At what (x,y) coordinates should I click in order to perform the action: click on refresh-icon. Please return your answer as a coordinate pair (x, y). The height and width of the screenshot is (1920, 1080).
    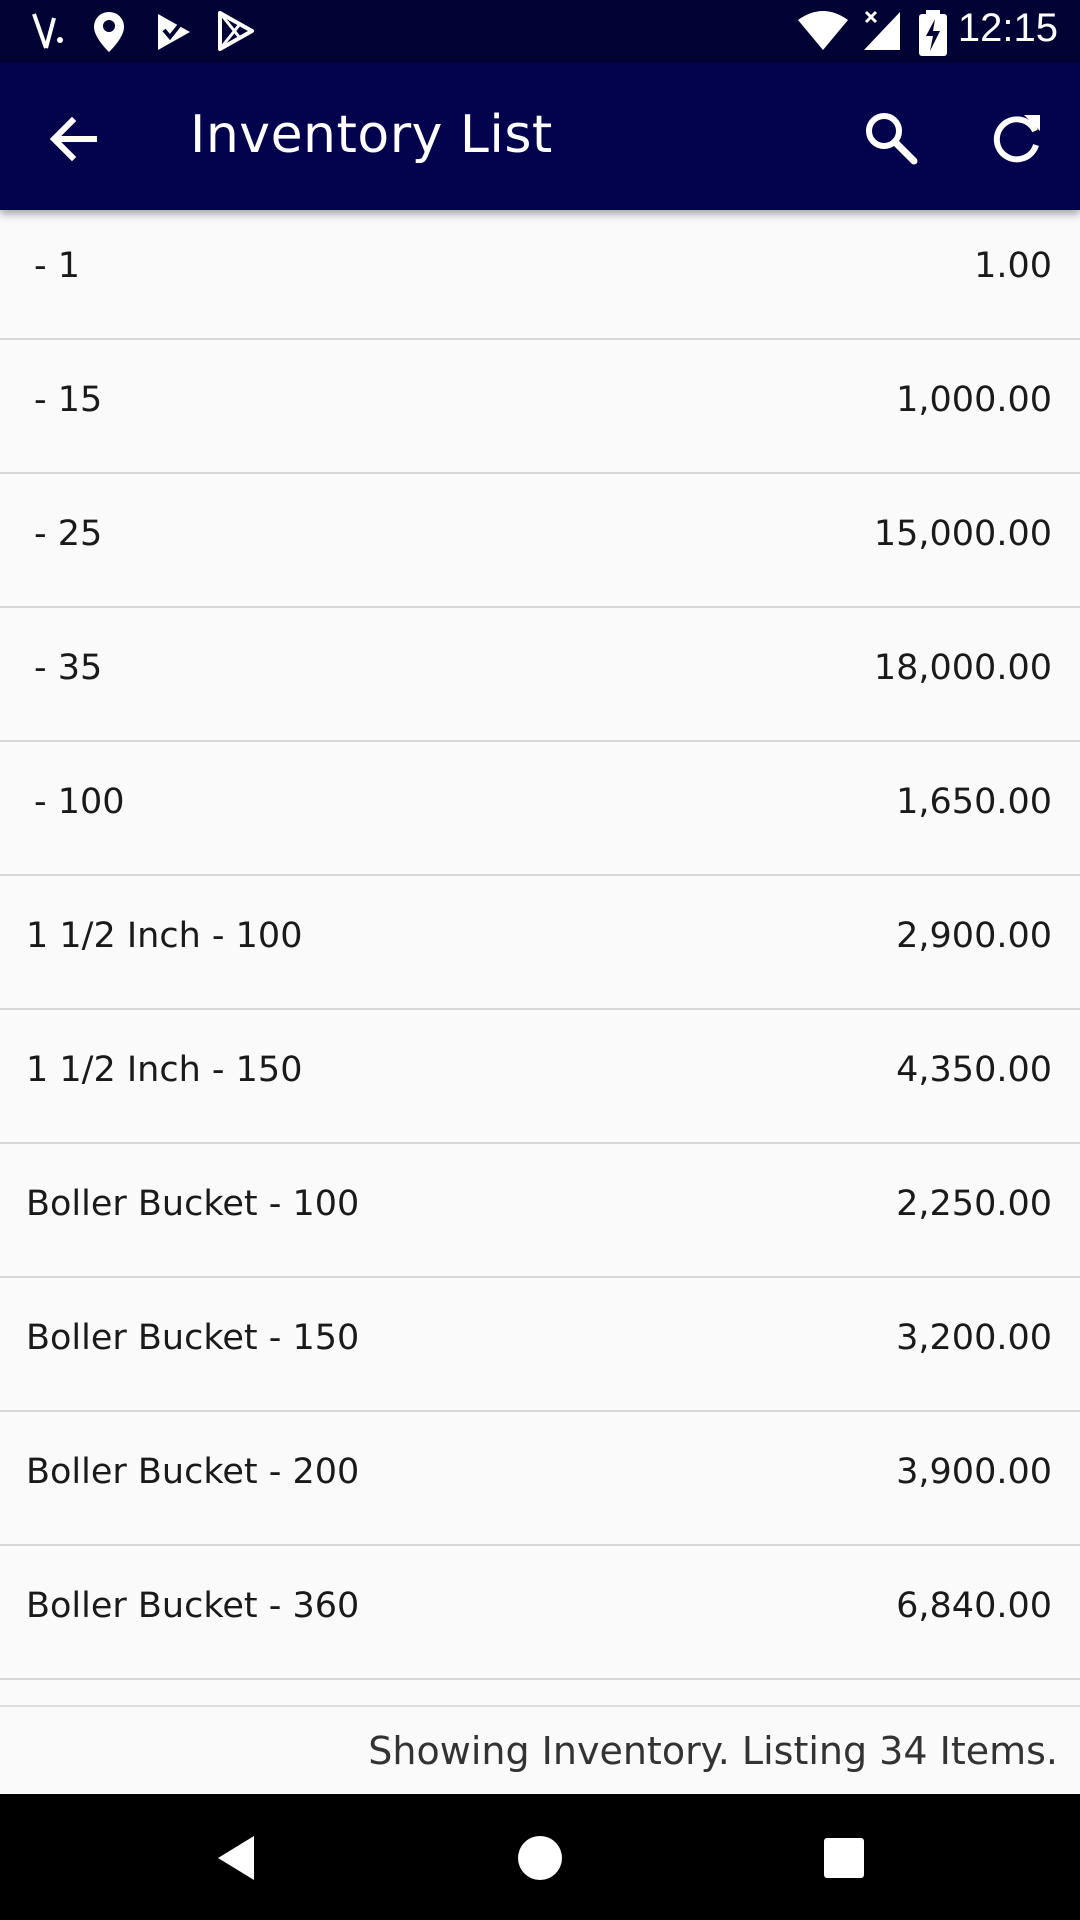
    Looking at the image, I should click on (1017, 138).